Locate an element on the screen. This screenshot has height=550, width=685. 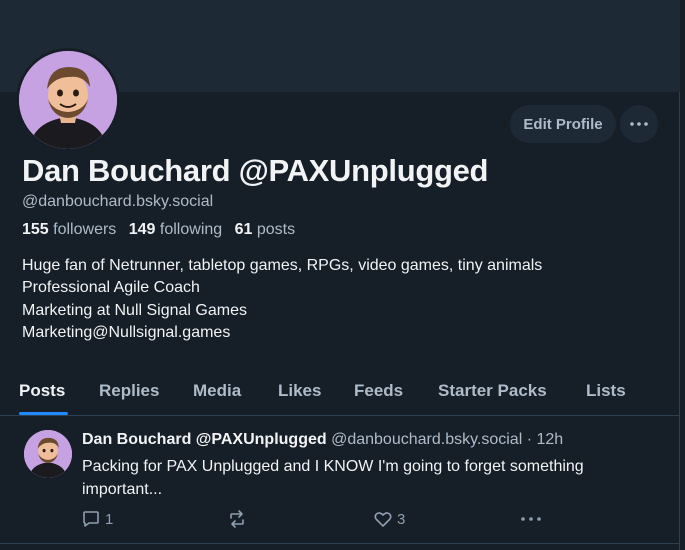
post-author-name: Dan Bouchard @PAXUnplugged is located at coordinates (204, 439).